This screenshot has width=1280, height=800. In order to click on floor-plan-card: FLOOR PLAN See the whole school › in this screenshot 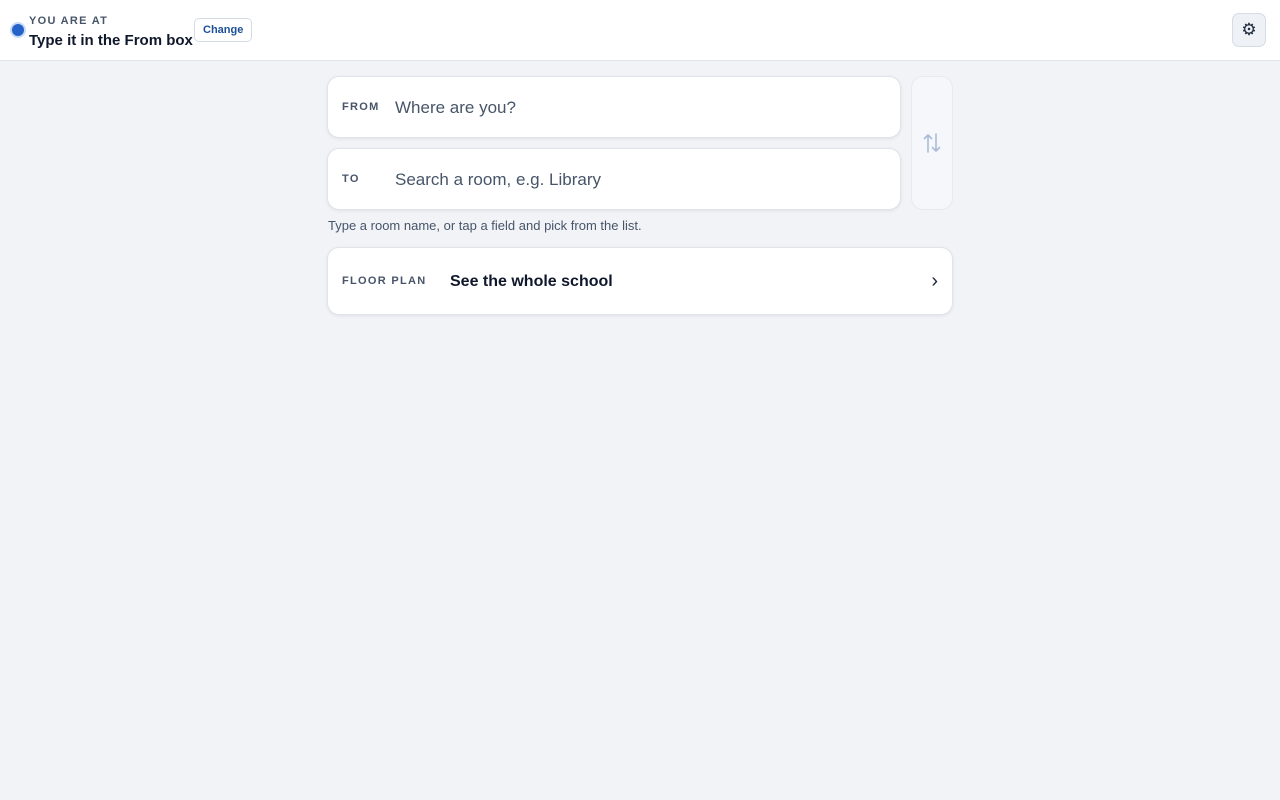, I will do `click(640, 281)`.